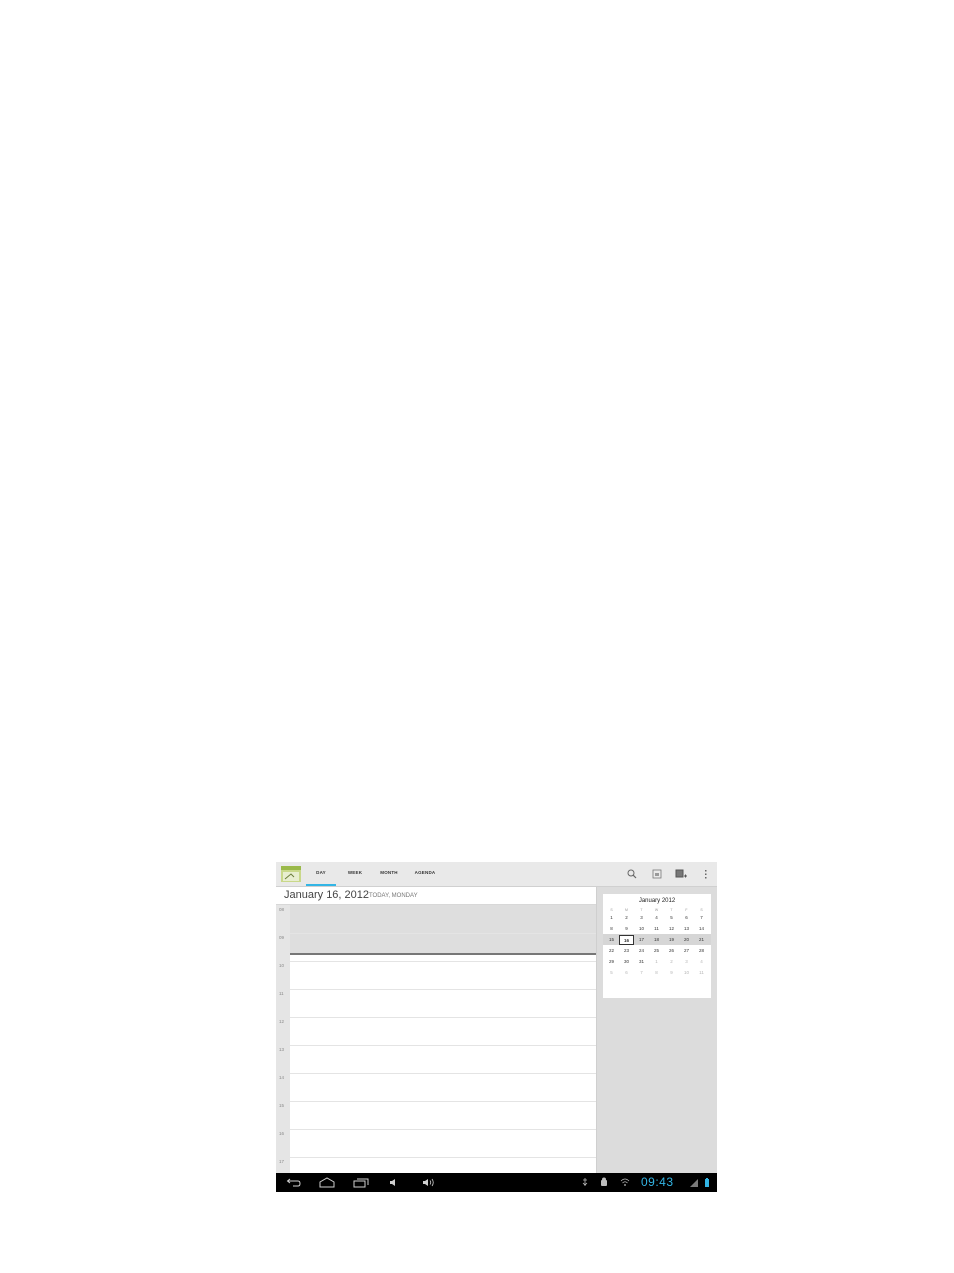 The width and height of the screenshot is (954, 1273). Describe the element at coordinates (641, 918) in the screenshot. I see `calendar-day: 3` at that location.